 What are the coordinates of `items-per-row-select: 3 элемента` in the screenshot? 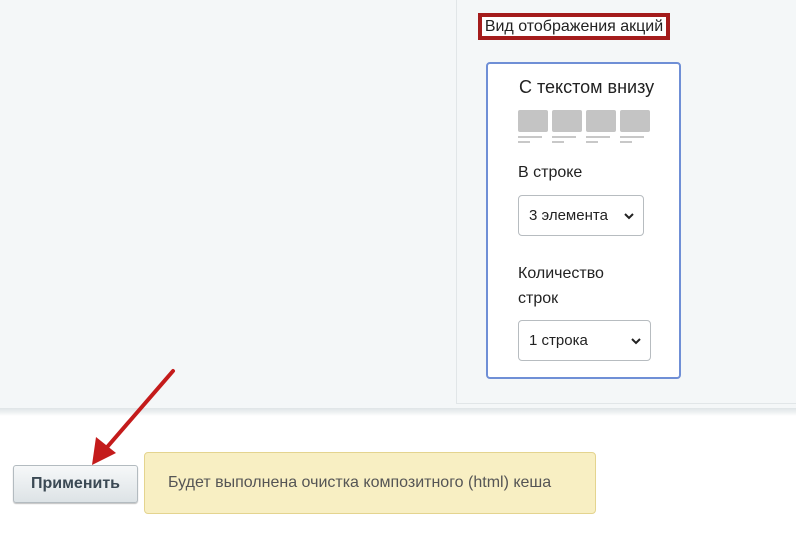 It's located at (581, 215).